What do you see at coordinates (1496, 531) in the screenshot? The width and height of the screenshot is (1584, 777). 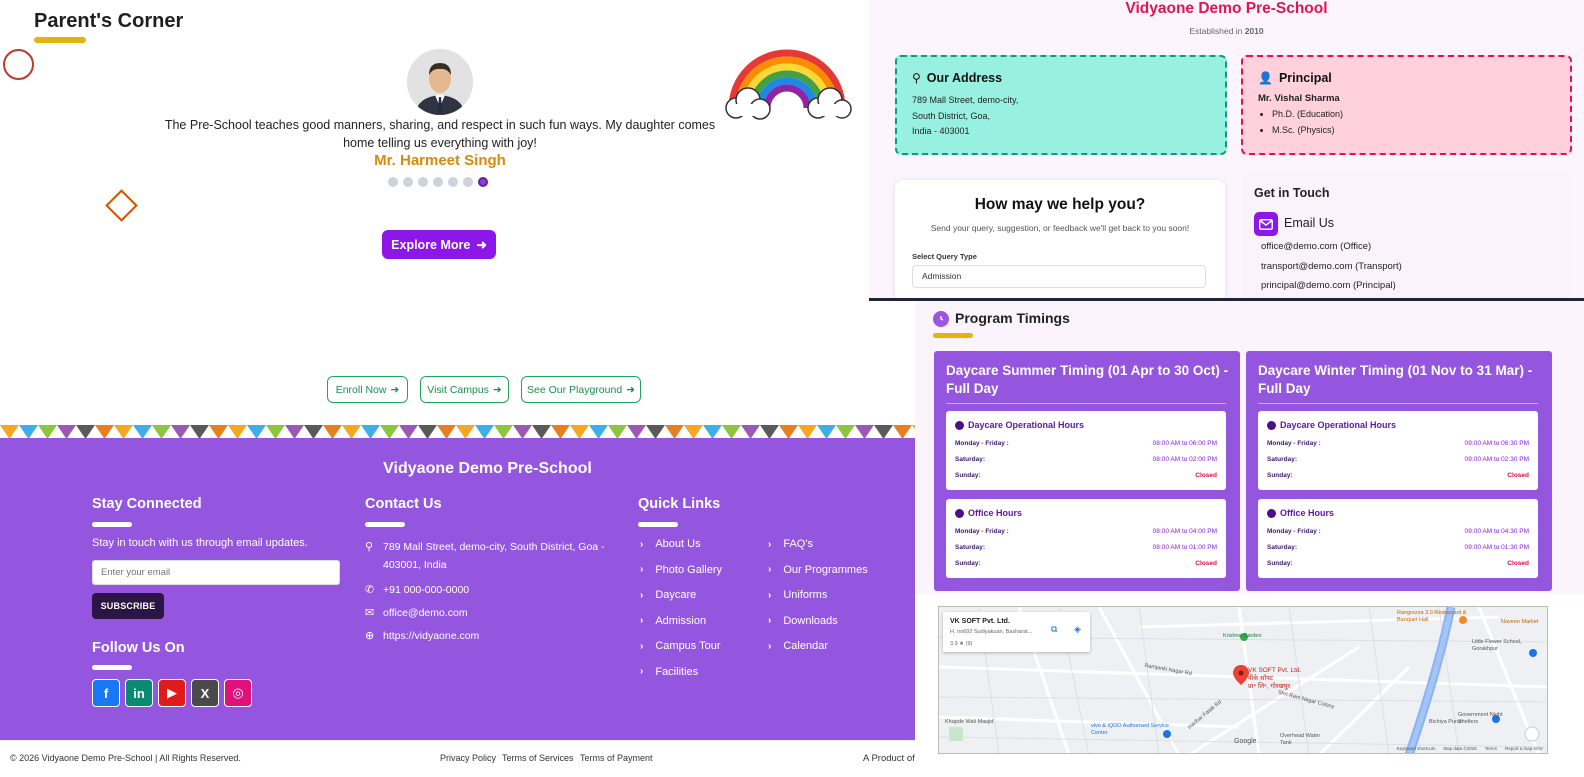 I see `hours-value: 09:00 AM to 04:30 PM` at bounding box center [1496, 531].